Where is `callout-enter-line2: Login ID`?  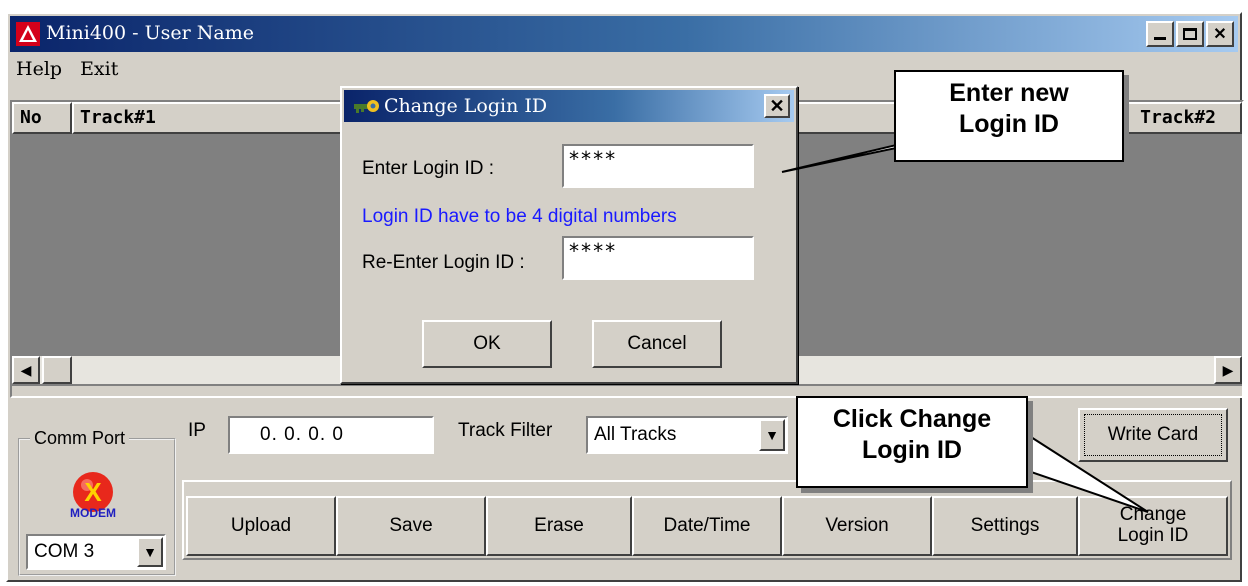
callout-enter-line2: Login ID is located at coordinates (1009, 123).